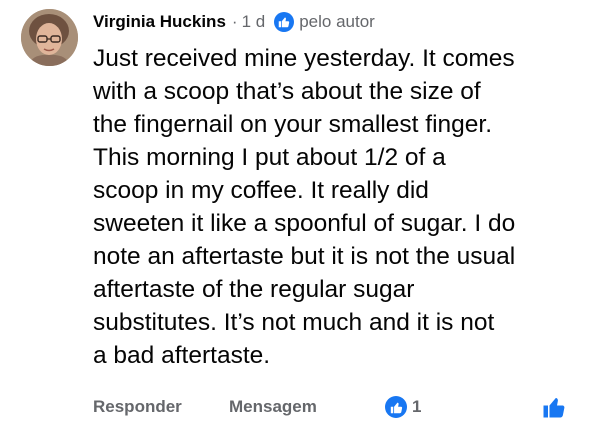 The height and width of the screenshot is (425, 590). I want to click on reply-button: Responder, so click(137, 407).